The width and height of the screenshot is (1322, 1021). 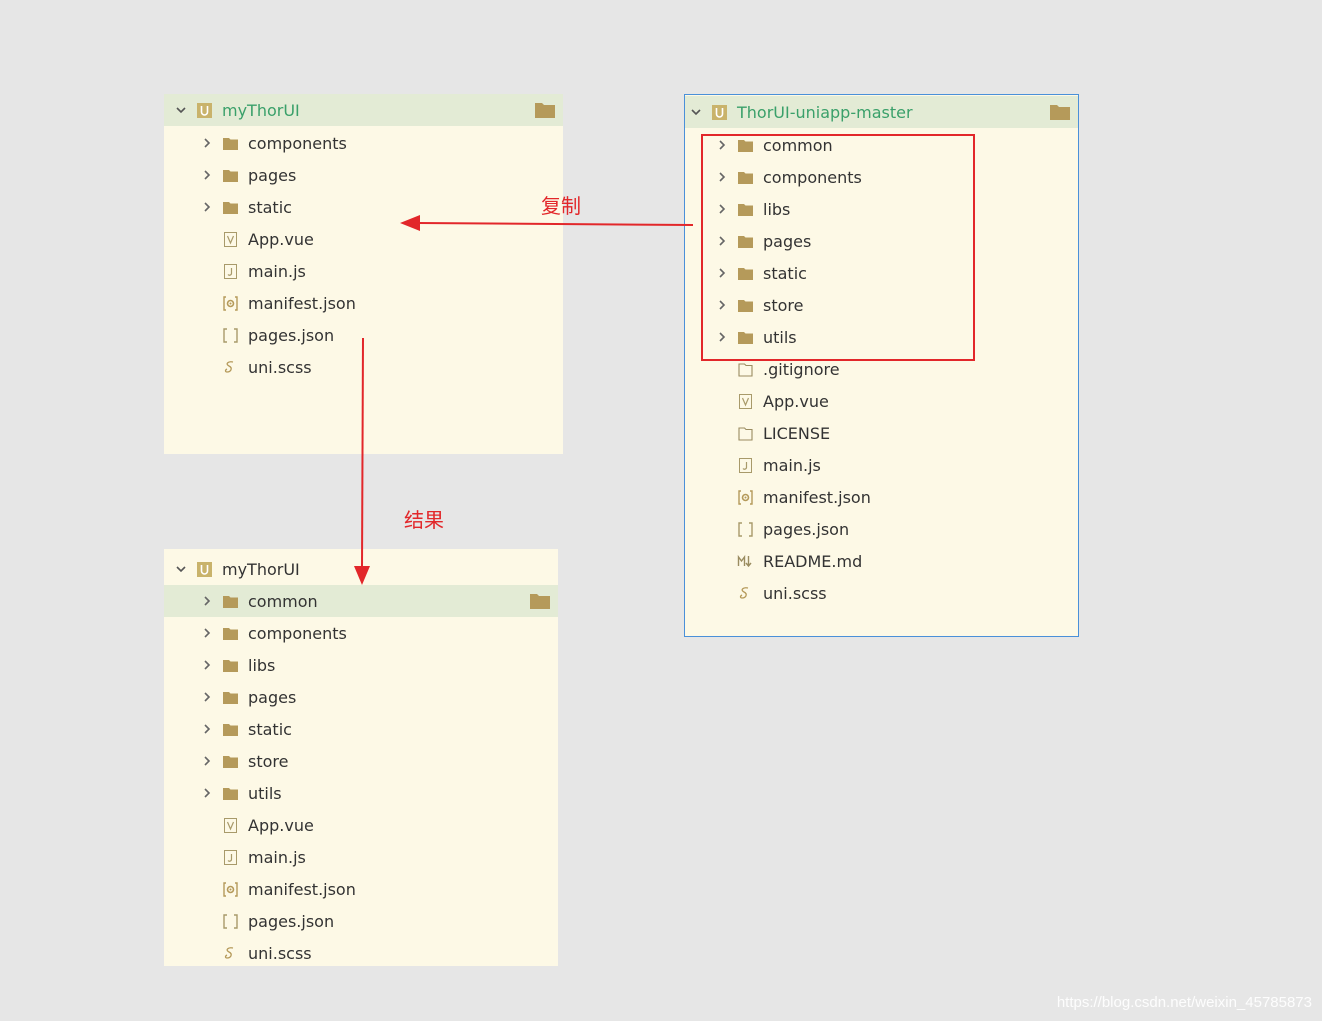 I want to click on watermark: https://blog.csdn.net/weixin_45785873, so click(x=1184, y=1002).